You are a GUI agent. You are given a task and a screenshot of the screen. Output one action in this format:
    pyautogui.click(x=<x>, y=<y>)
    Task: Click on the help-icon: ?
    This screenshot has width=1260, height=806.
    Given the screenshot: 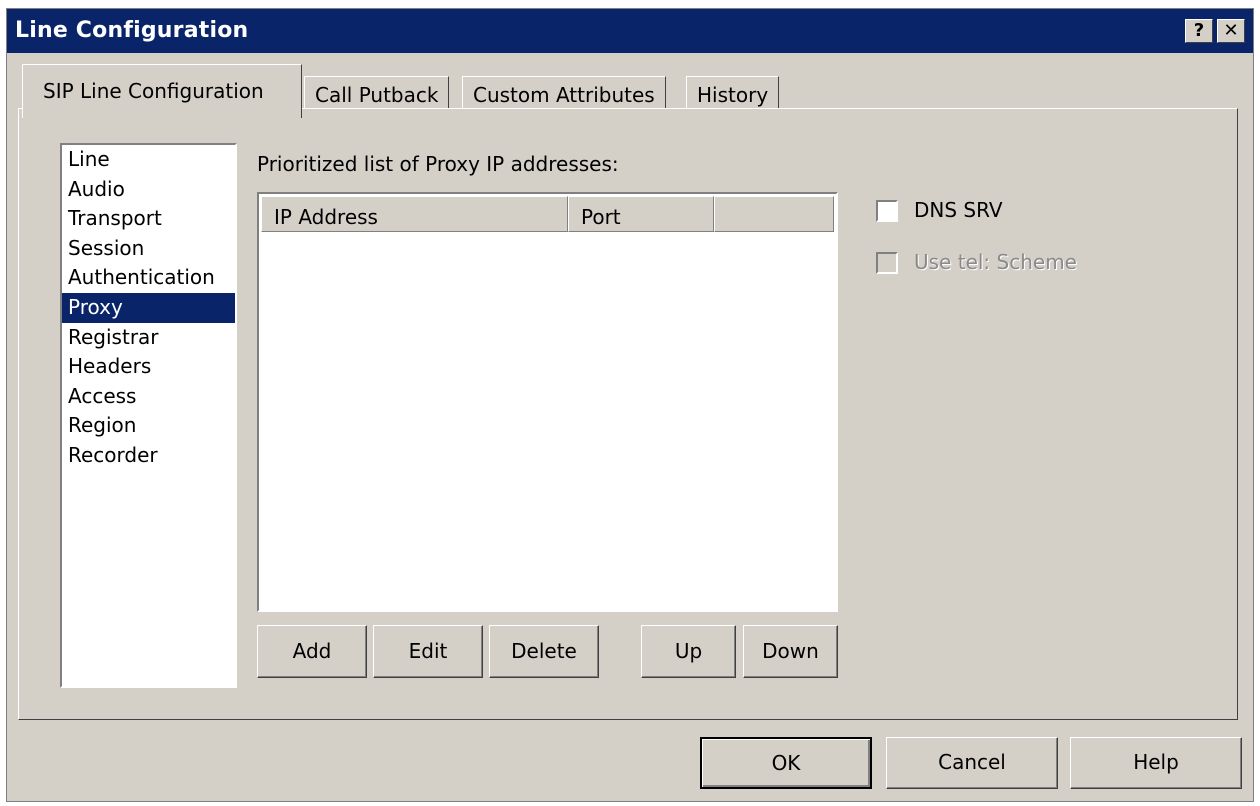 What is the action you would take?
    pyautogui.click(x=1199, y=30)
    